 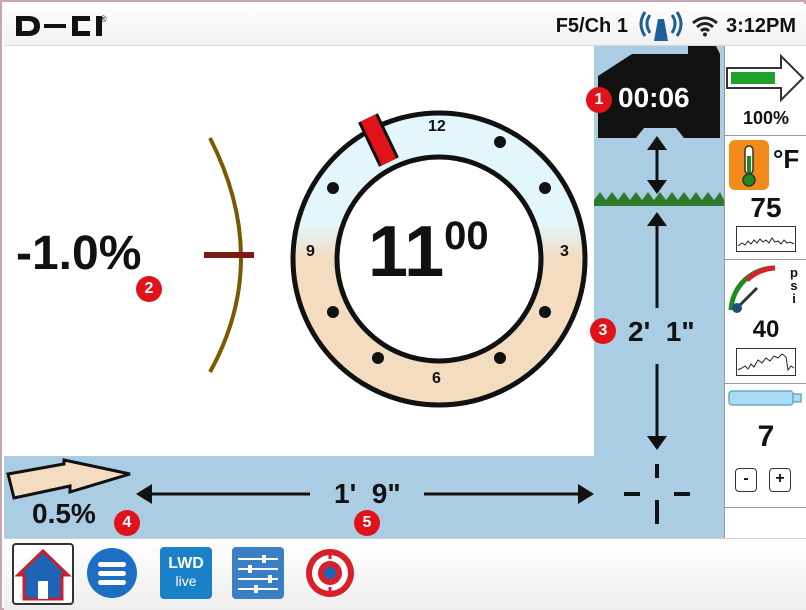 I want to click on decrement-button: -, so click(x=746, y=480).